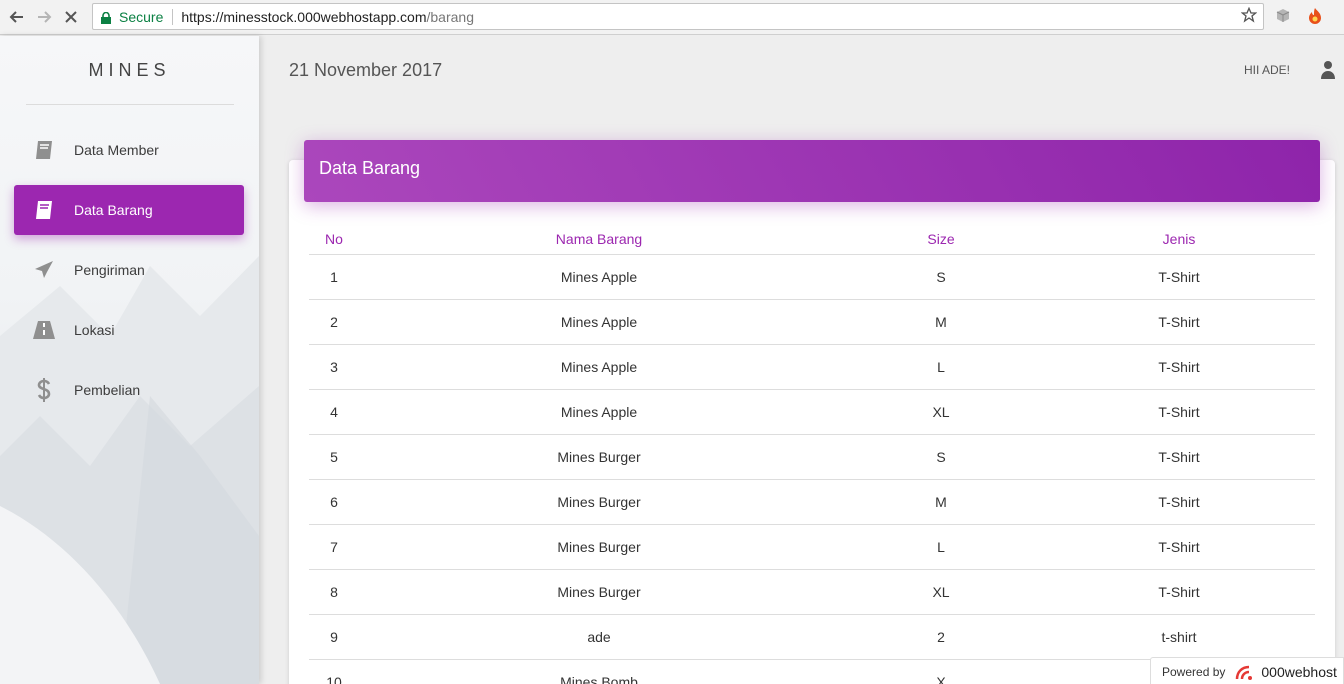 Image resolution: width=1344 pixels, height=684 pixels. Describe the element at coordinates (44, 270) in the screenshot. I see `airplane-icon` at that location.